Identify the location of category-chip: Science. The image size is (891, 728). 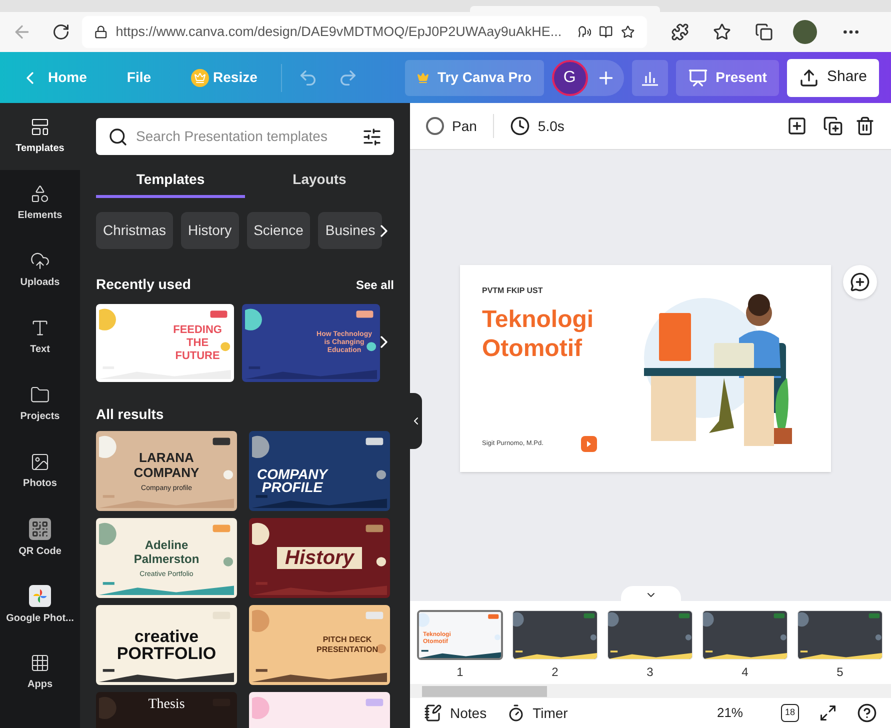
(278, 230).